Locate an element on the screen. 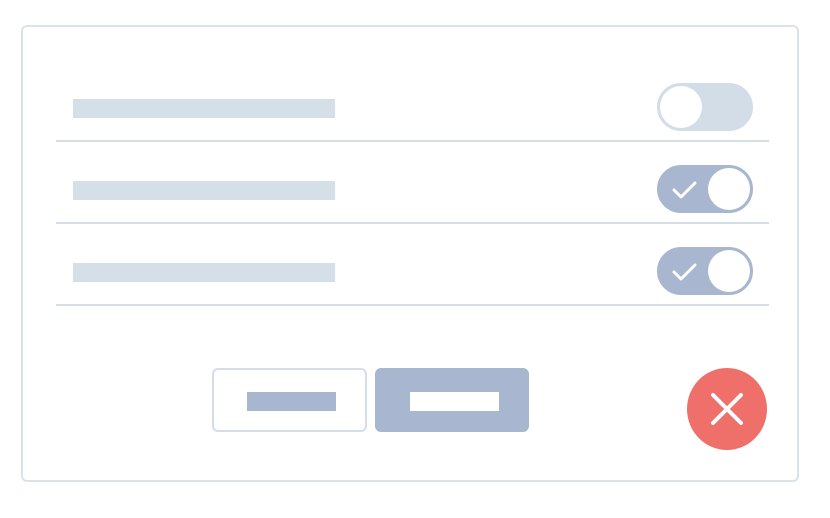 Image resolution: width=830 pixels, height=518 pixels. close-button is located at coordinates (727, 409).